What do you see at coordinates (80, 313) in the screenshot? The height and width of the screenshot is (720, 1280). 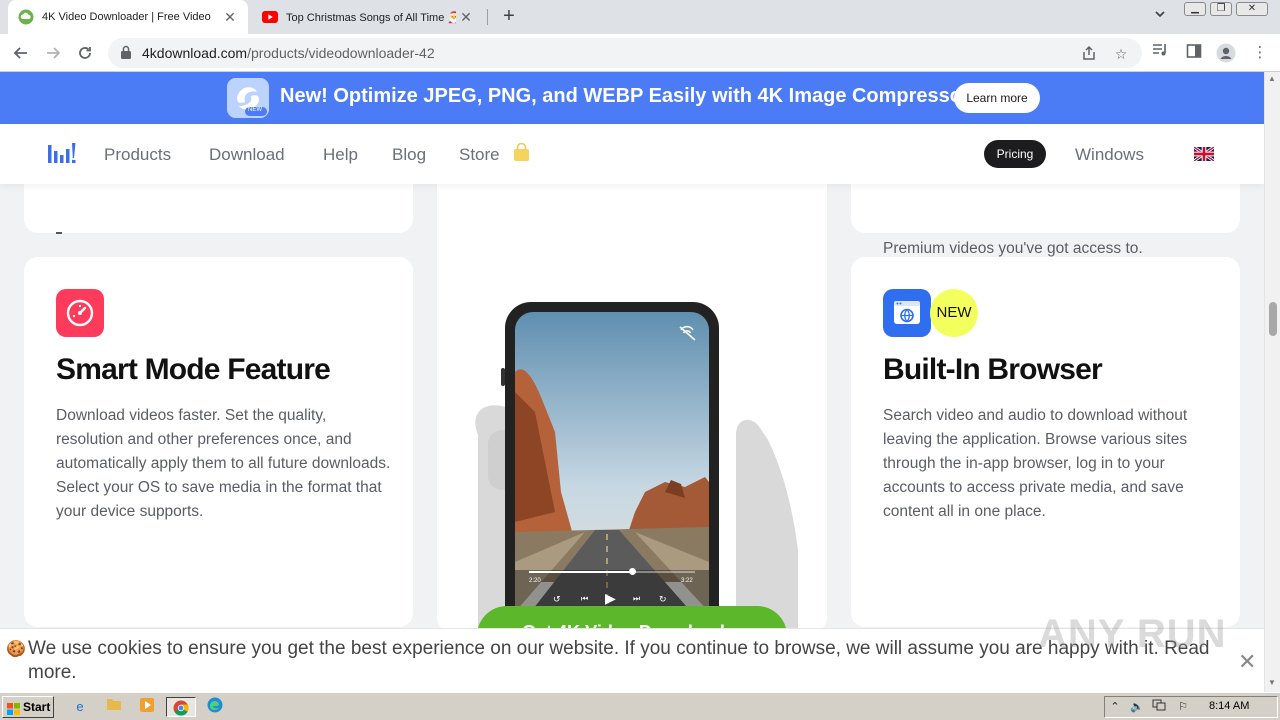 I see `speedometer-icon` at bounding box center [80, 313].